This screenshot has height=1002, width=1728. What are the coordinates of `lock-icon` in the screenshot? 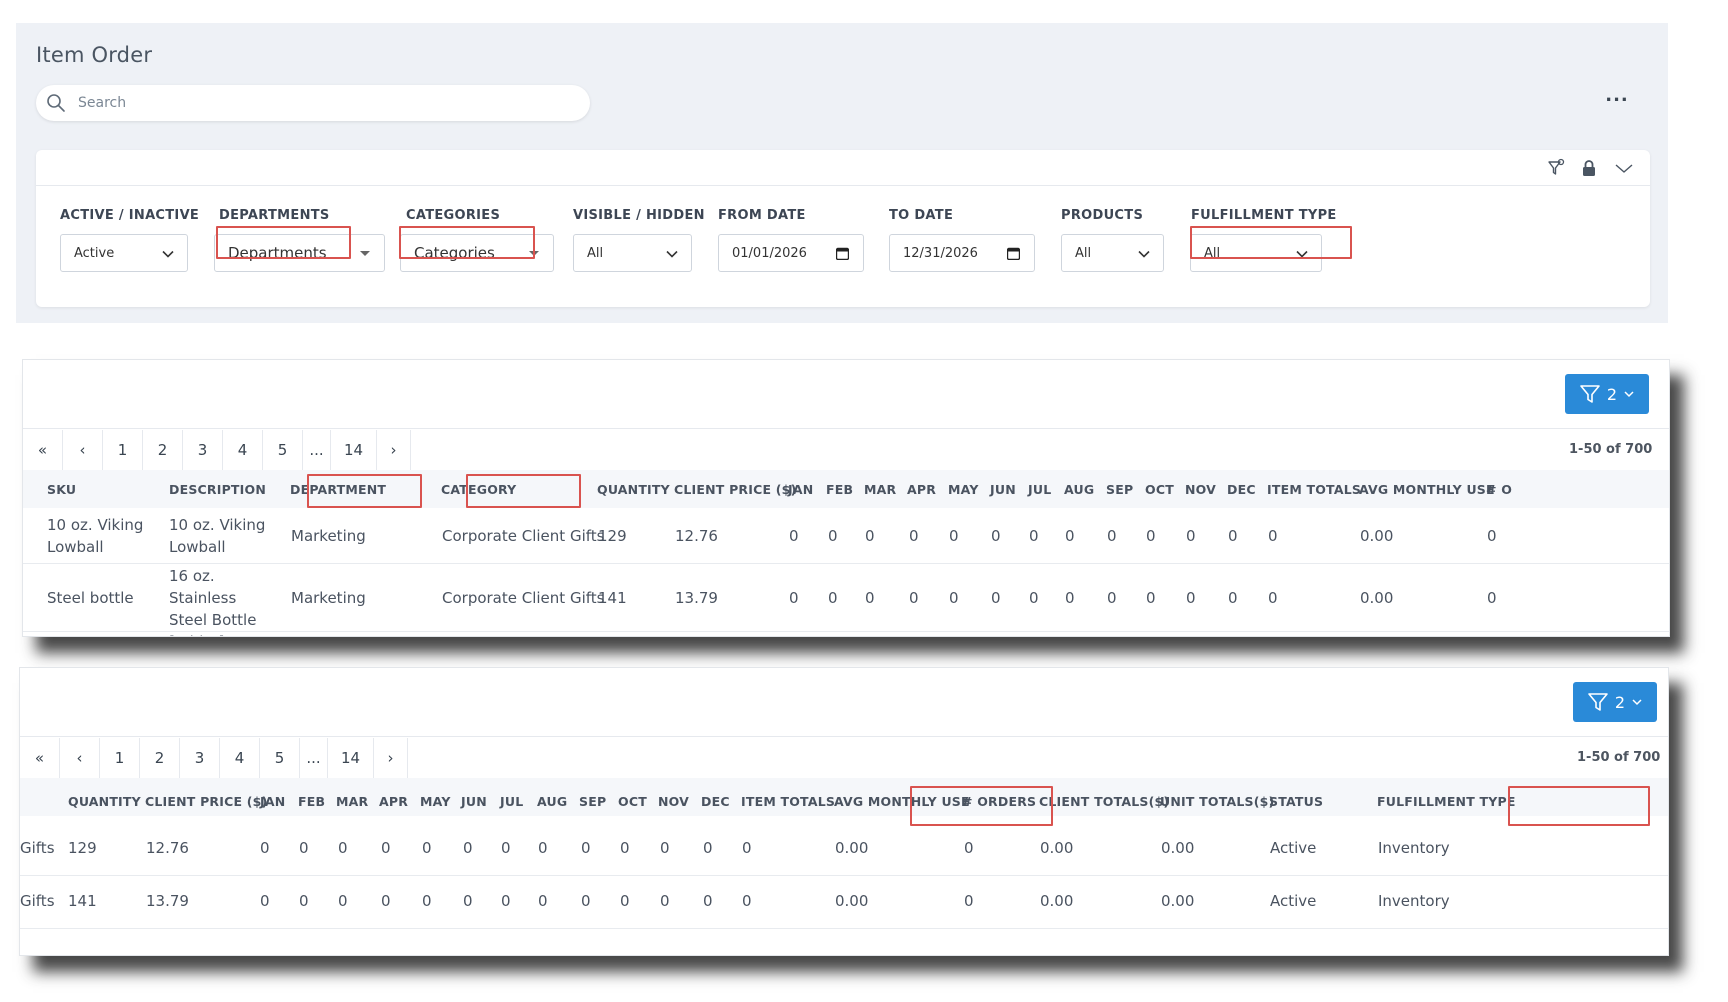 It's located at (1589, 168).